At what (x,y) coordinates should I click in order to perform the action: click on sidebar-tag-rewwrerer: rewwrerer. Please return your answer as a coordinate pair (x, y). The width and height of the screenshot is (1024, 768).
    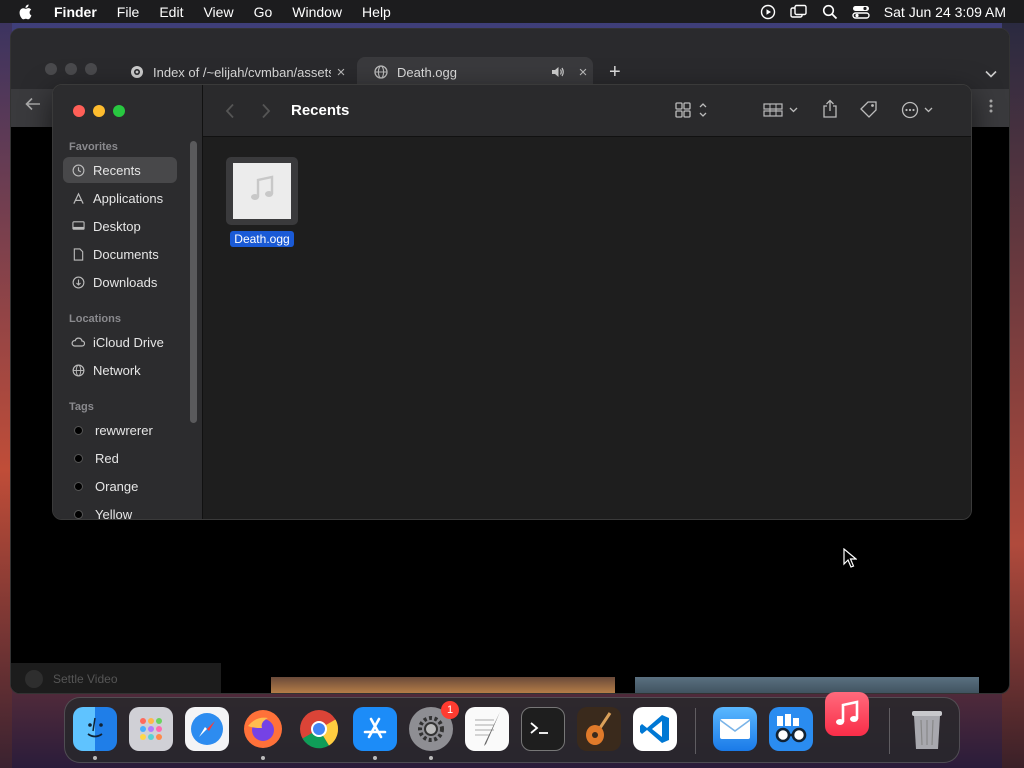
    Looking at the image, I should click on (120, 430).